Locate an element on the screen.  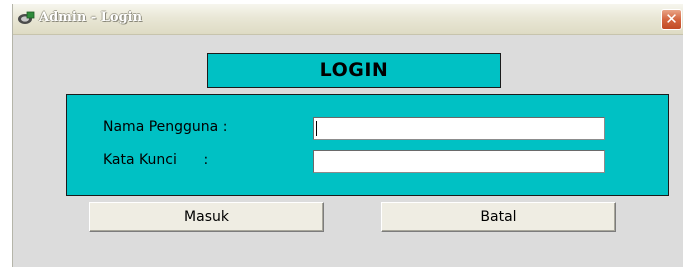
login-header-title: LOGIN is located at coordinates (354, 70).